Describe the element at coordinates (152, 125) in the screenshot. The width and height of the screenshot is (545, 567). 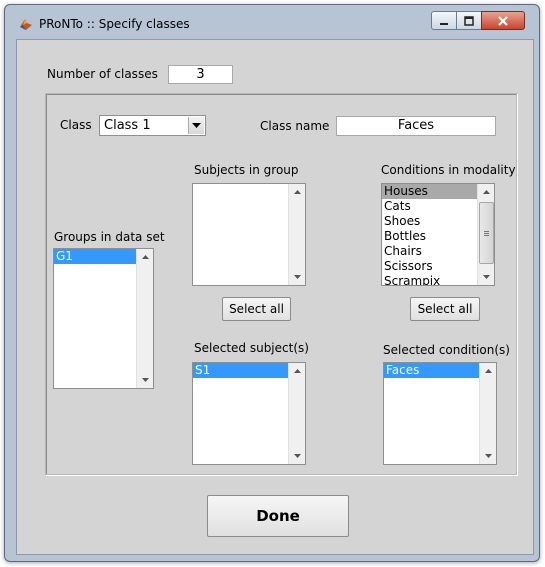
I see `class-dropdown: Class 1` at that location.